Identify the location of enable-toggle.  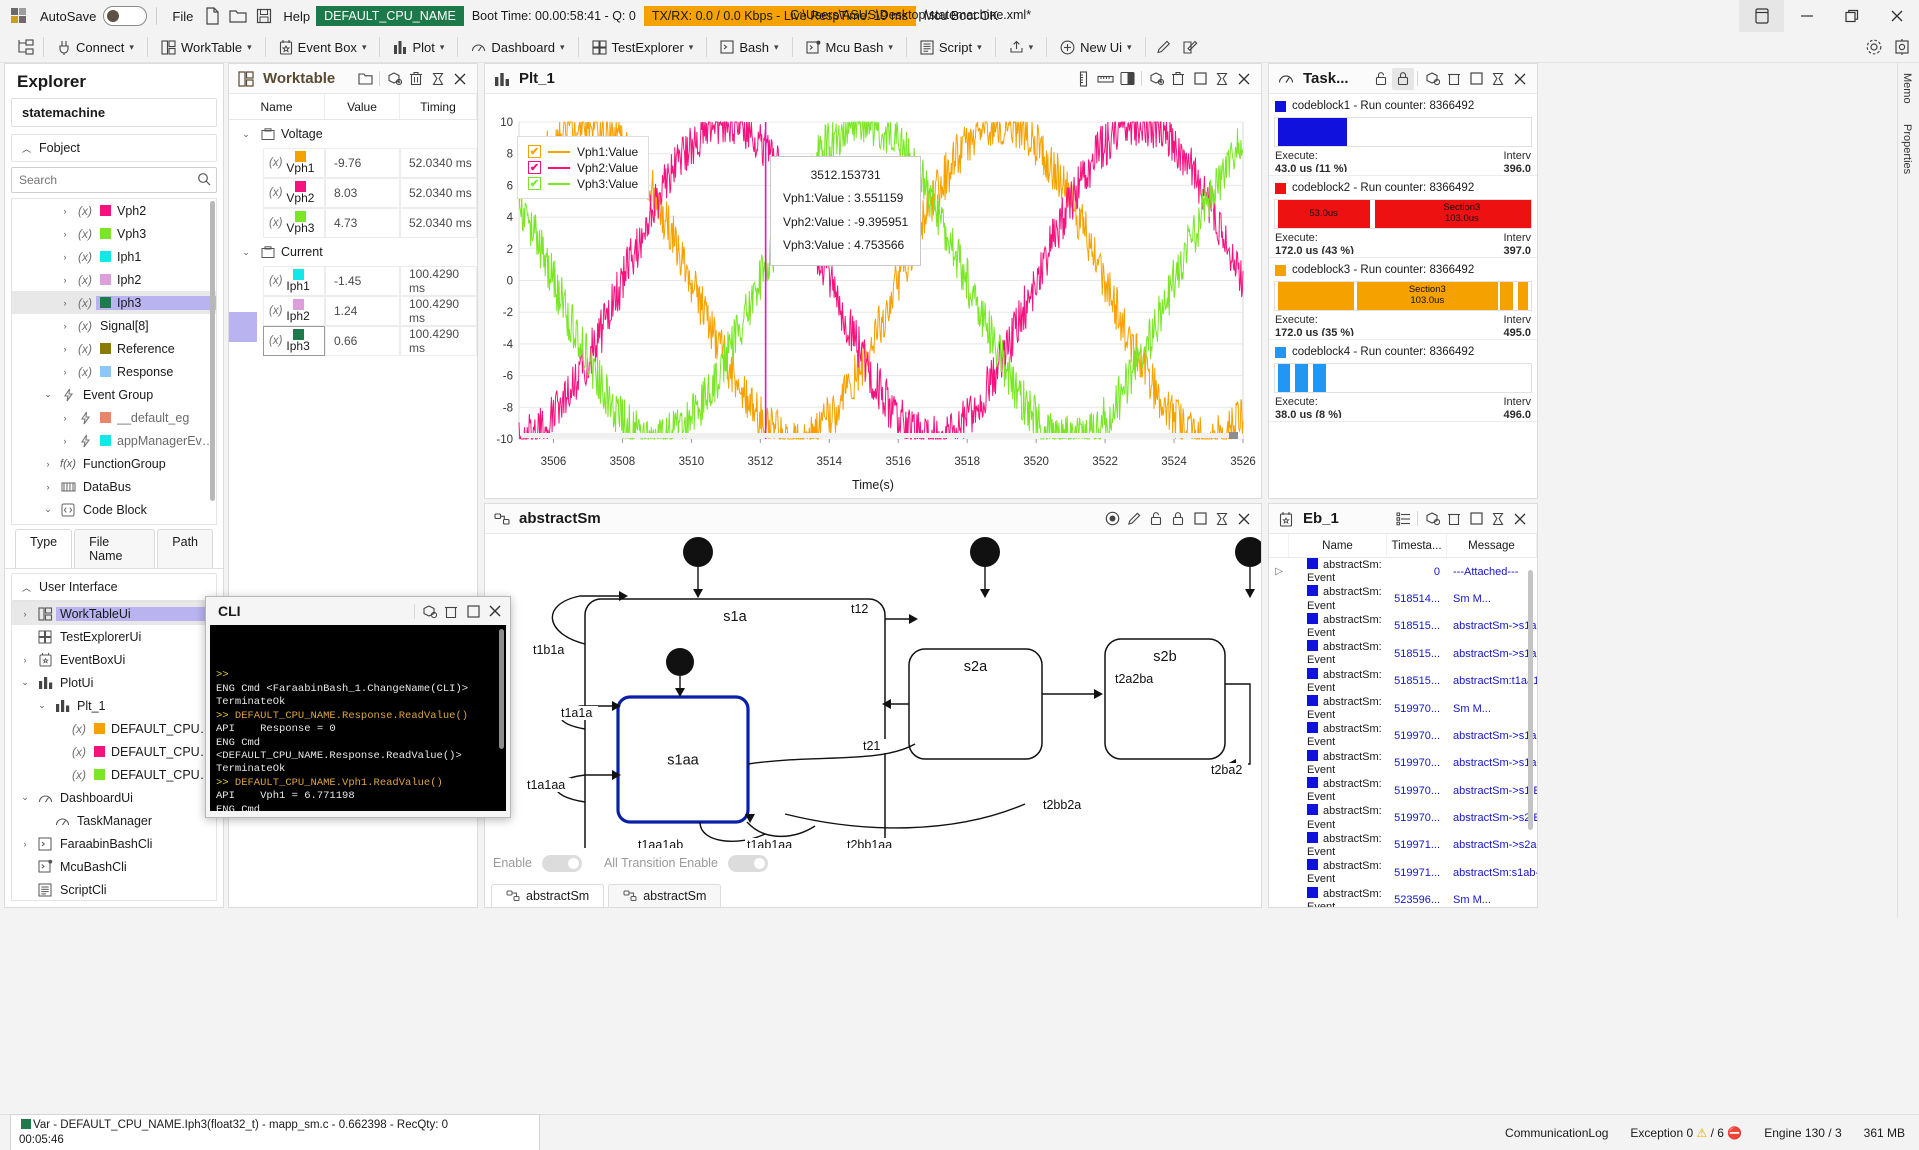
(561, 863).